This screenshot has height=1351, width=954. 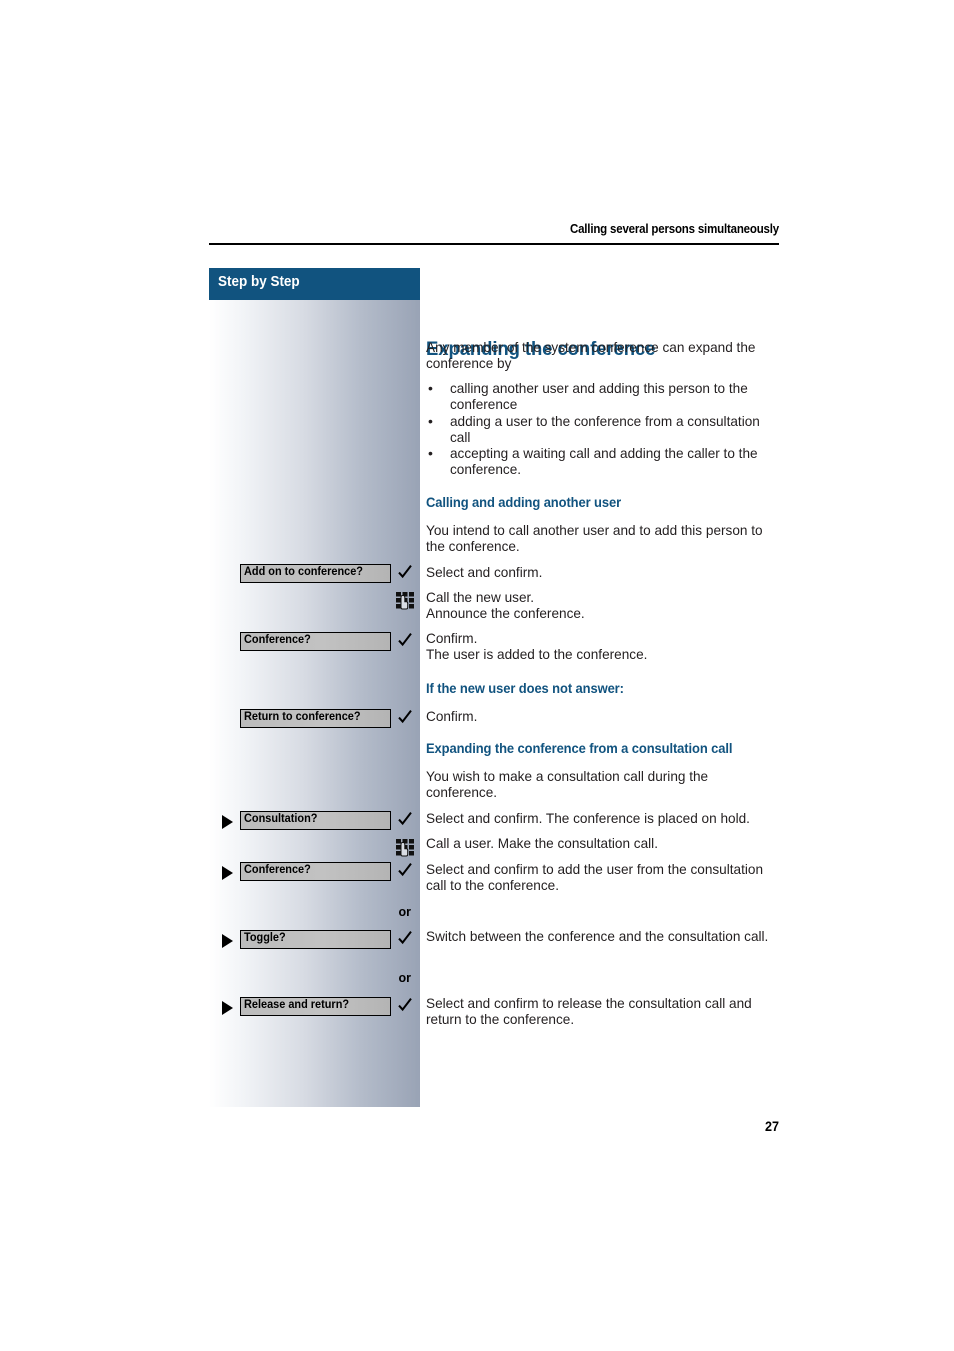 I want to click on display-key-add-on-to-conference: Add on to conference?, so click(x=315, y=573).